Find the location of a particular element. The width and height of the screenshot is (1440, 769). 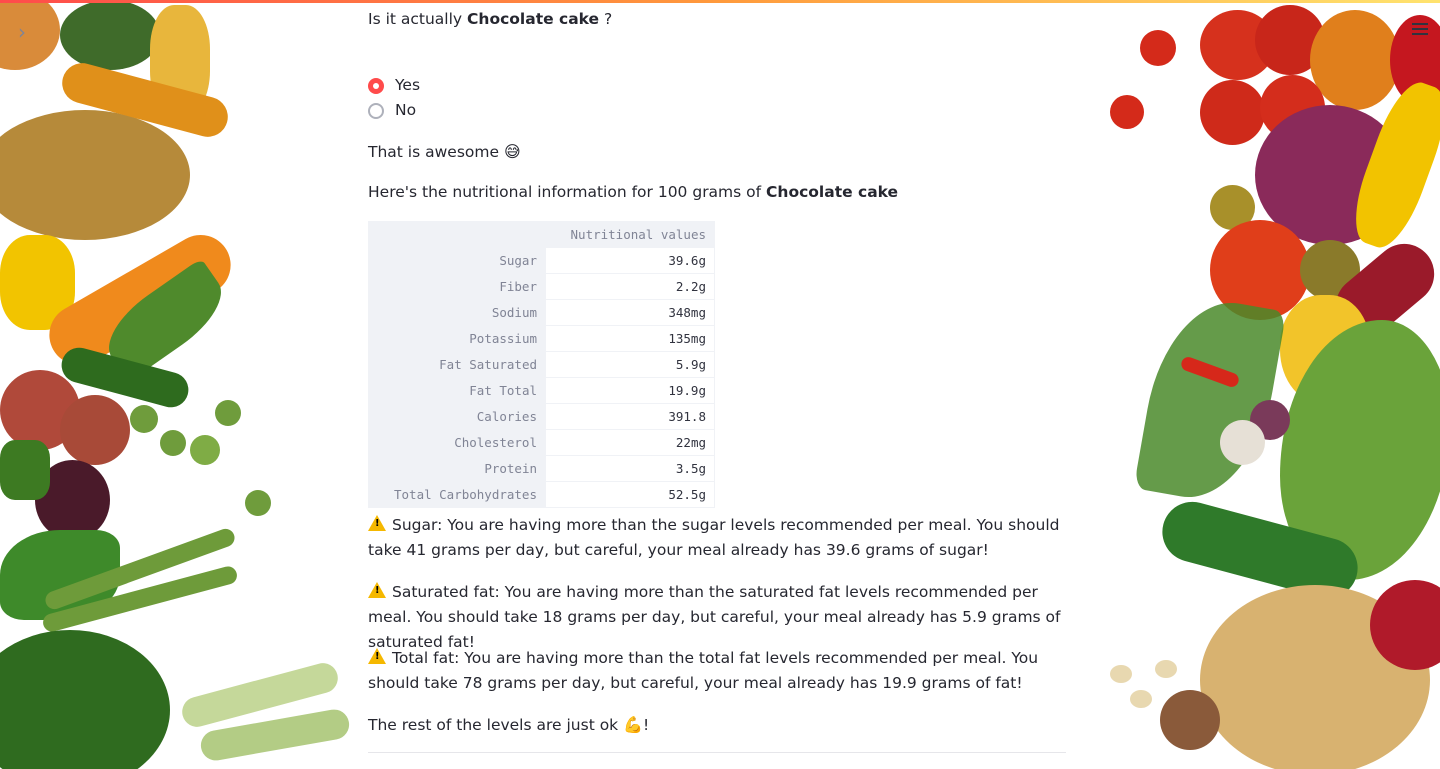

table-row: Cholesterol 22mg is located at coordinates (541, 442).